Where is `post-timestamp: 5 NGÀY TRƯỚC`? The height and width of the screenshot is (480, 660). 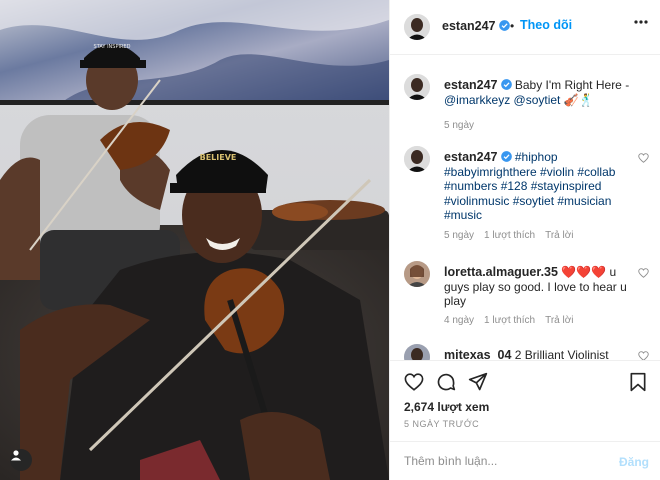
post-timestamp: 5 NGÀY TRƯỚC is located at coordinates (441, 424).